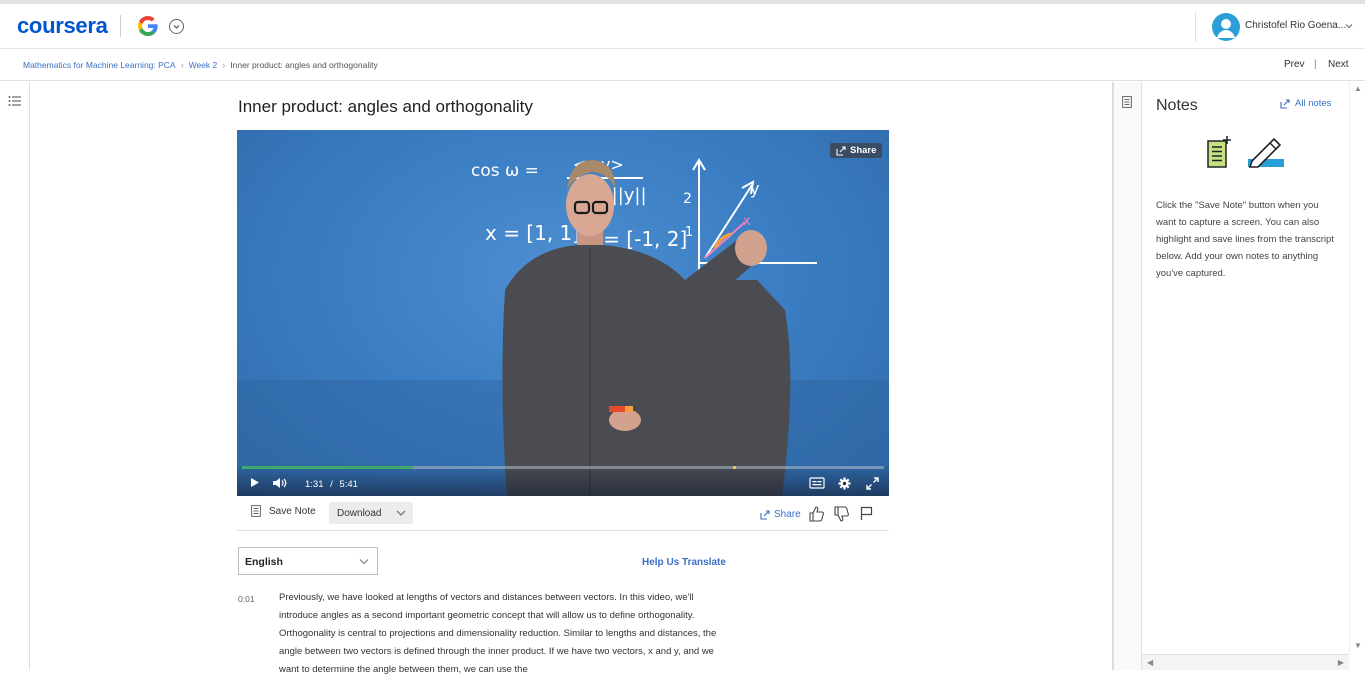 The height and width of the screenshot is (679, 1365). Describe the element at coordinates (563, 480) in the screenshot. I see `video-controls: 1:31 / 5:41` at that location.